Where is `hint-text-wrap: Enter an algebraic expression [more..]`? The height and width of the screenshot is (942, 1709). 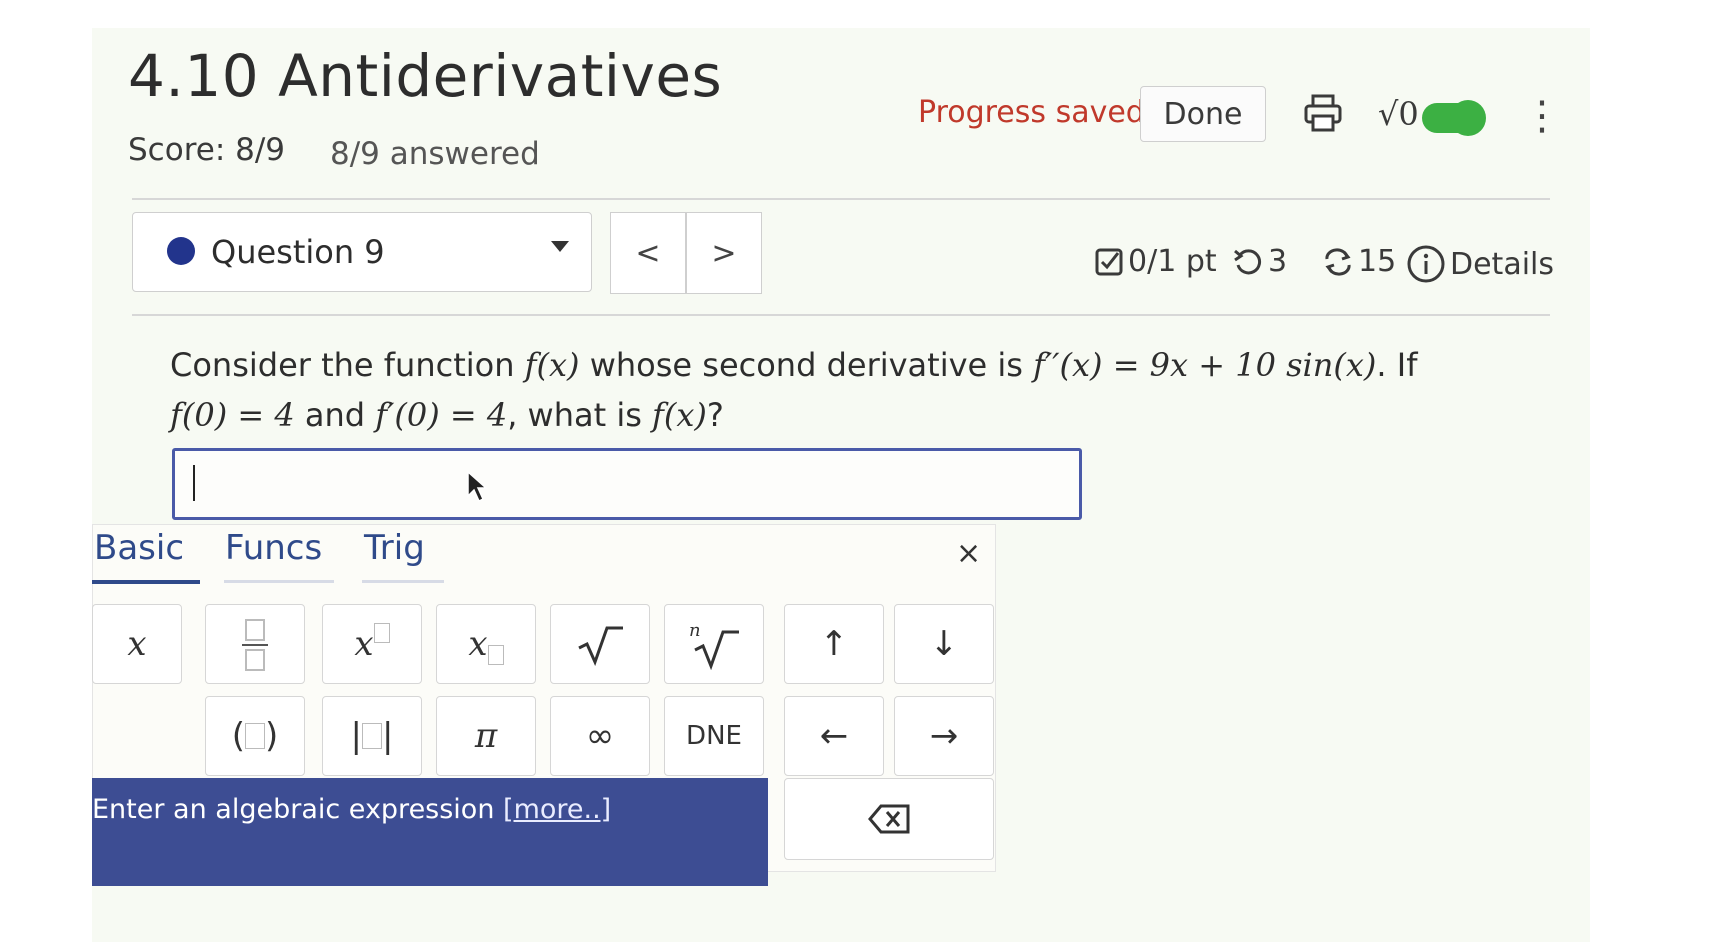
hint-text-wrap: Enter an algebraic expression [more..] is located at coordinates (351, 809).